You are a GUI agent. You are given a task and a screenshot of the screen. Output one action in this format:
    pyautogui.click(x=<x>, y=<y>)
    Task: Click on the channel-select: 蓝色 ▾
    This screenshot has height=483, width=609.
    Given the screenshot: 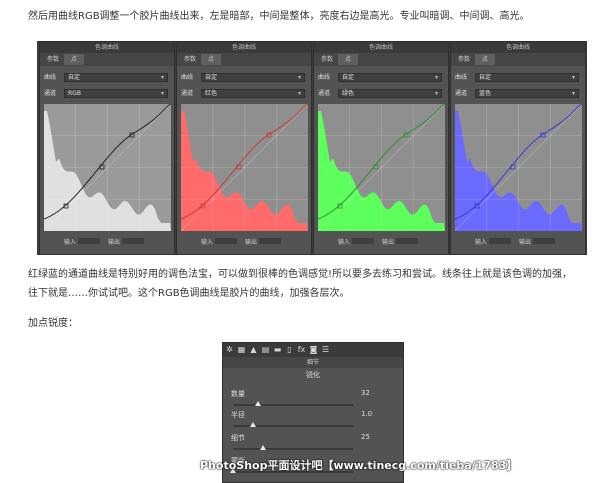 What is the action you would take?
    pyautogui.click(x=527, y=93)
    